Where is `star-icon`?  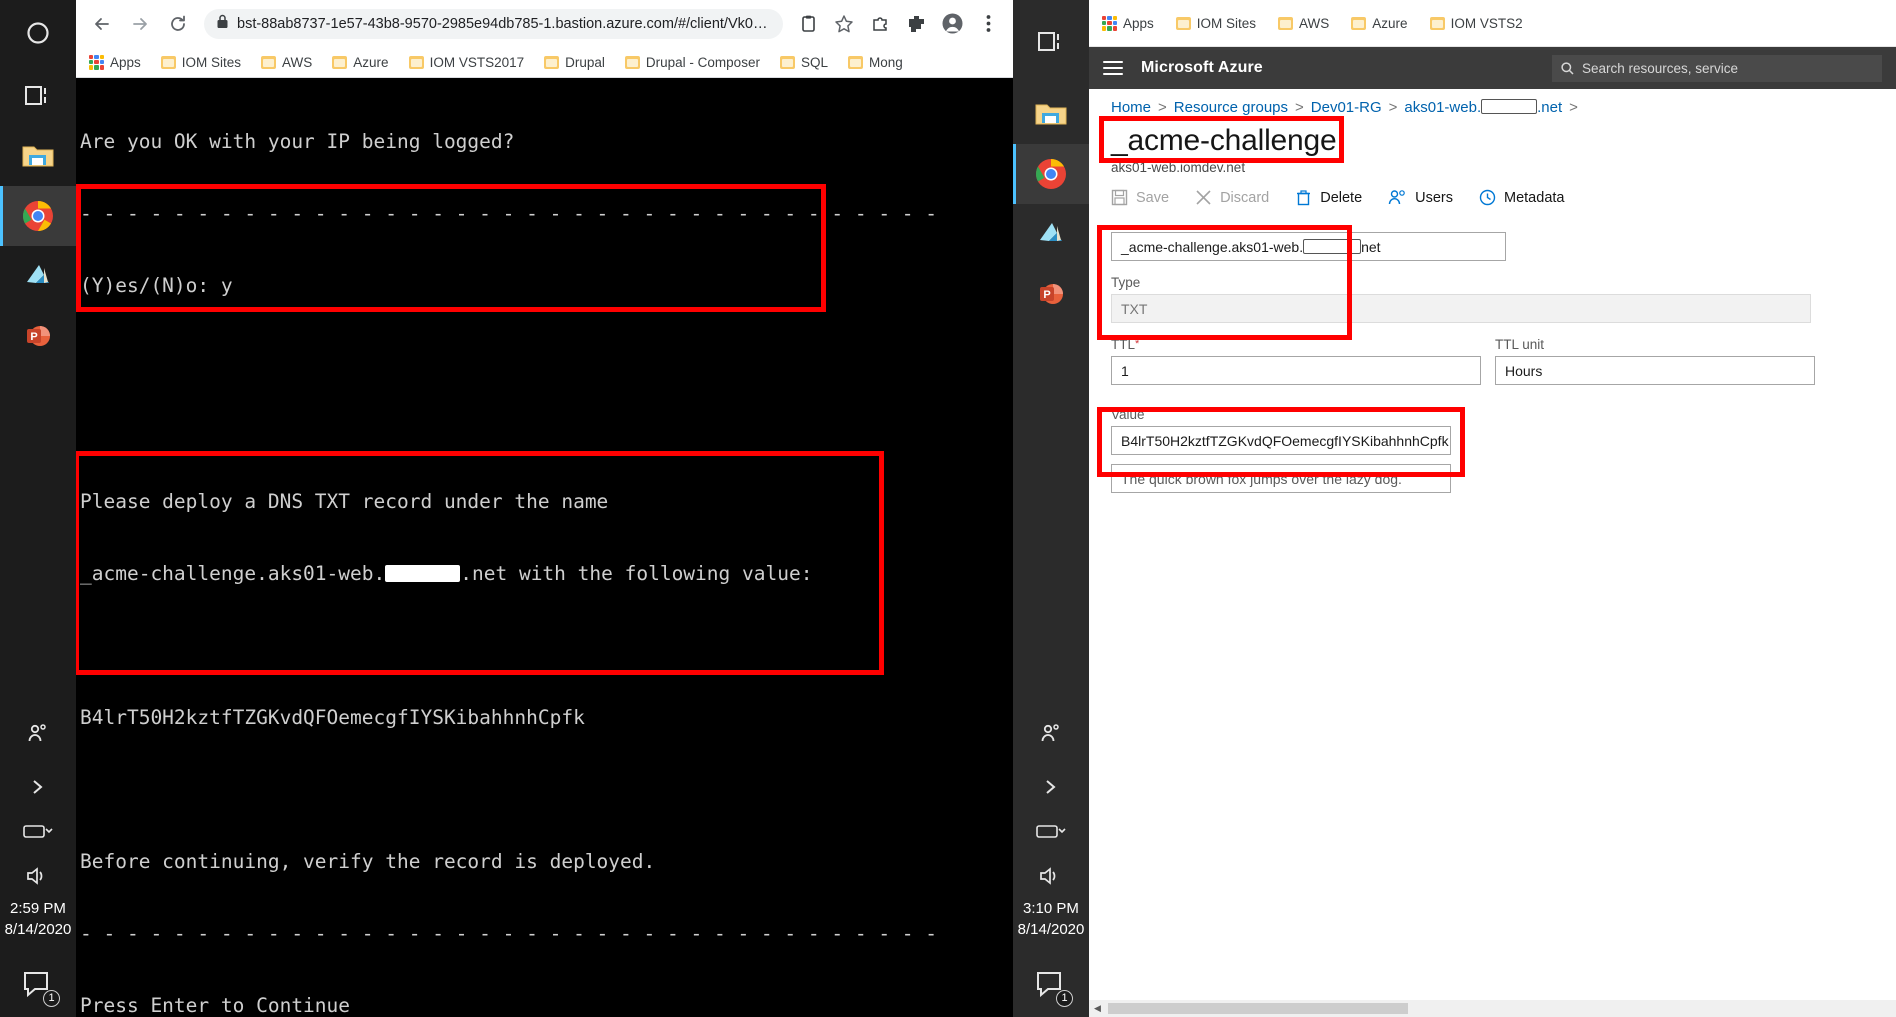 star-icon is located at coordinates (844, 24).